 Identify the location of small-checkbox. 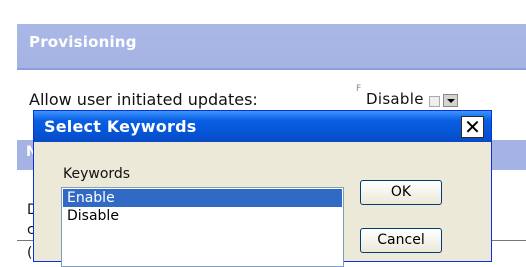
(434, 101).